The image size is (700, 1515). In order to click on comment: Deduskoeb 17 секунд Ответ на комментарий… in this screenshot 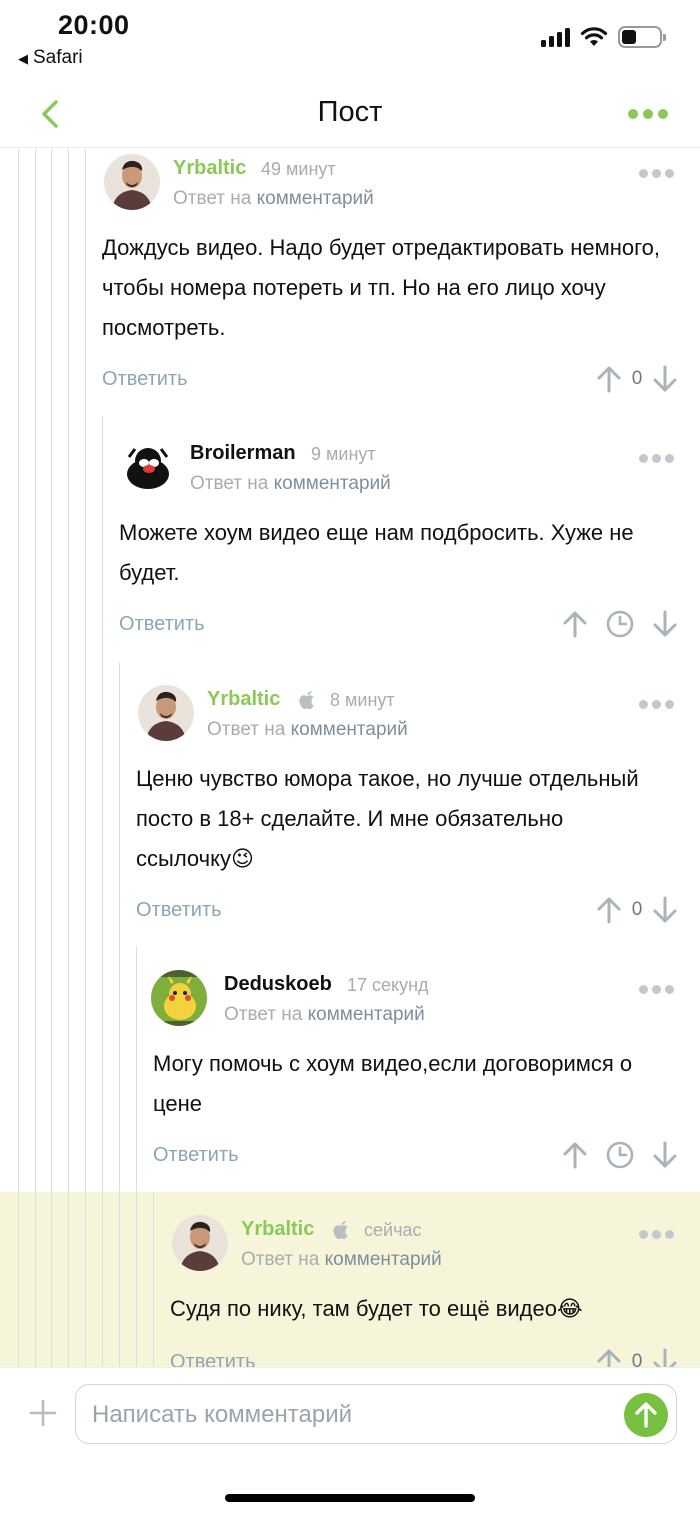, I will do `click(425, 1075)`.